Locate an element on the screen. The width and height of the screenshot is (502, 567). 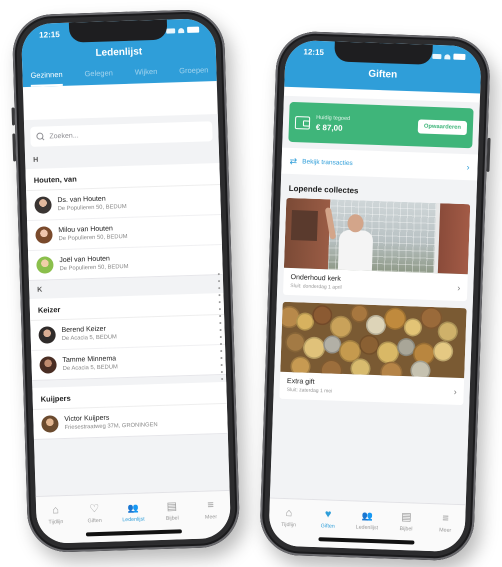
balance-card: Huidig tegoed € 87,00 Opwaarderen is located at coordinates (381, 125).